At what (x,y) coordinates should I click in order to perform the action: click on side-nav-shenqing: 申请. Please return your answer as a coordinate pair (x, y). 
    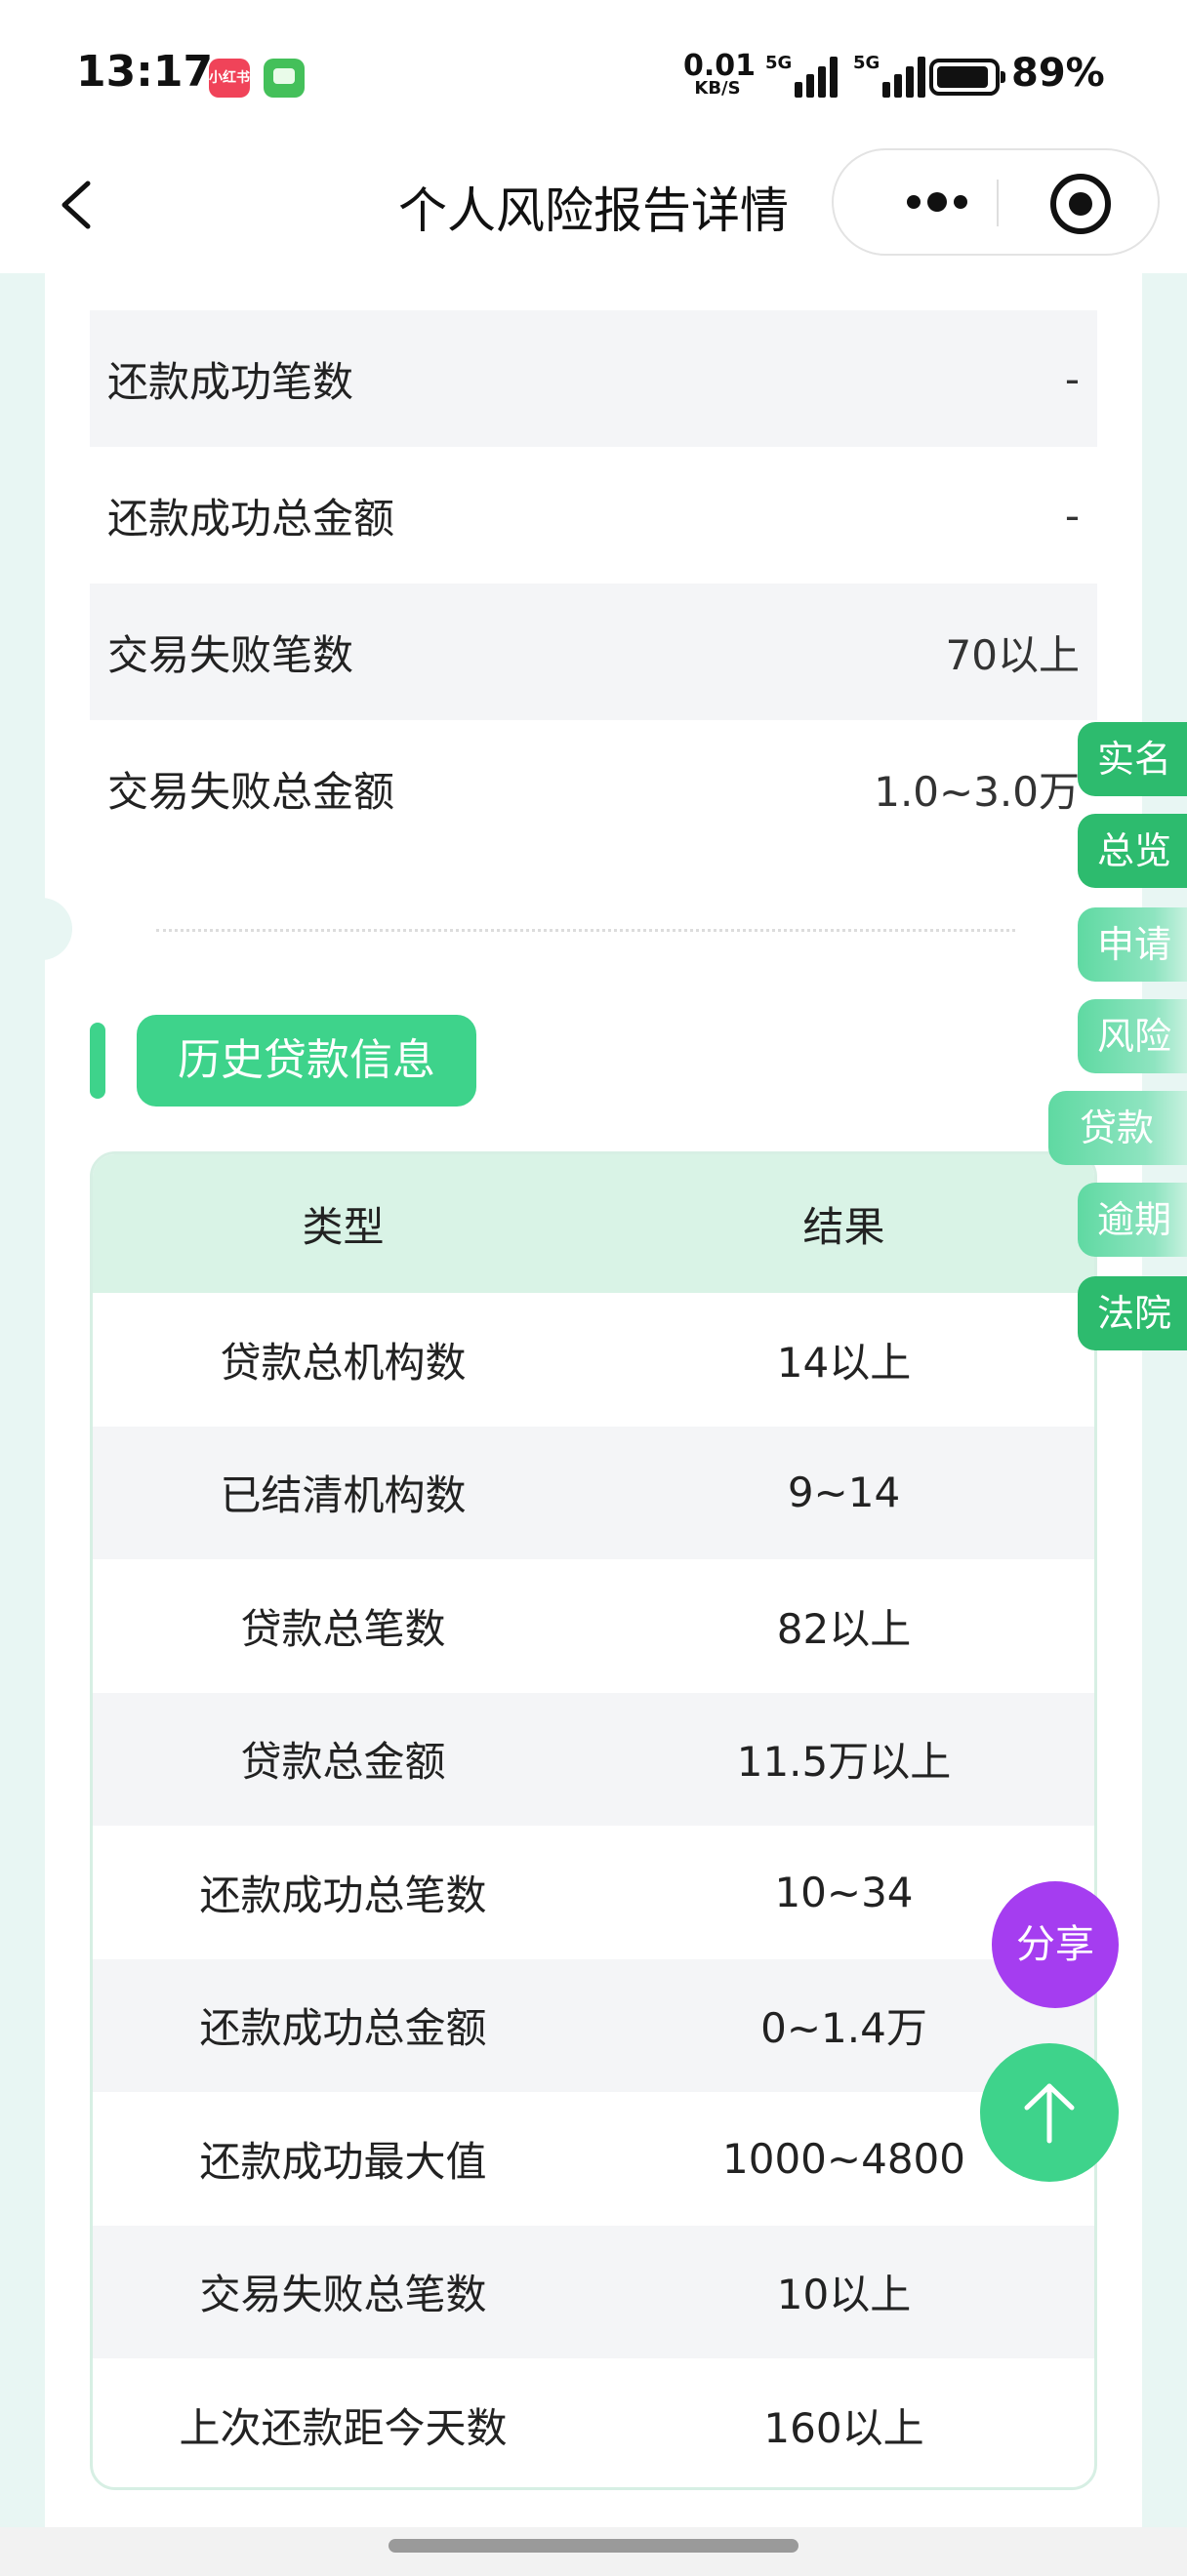
    Looking at the image, I should click on (1132, 944).